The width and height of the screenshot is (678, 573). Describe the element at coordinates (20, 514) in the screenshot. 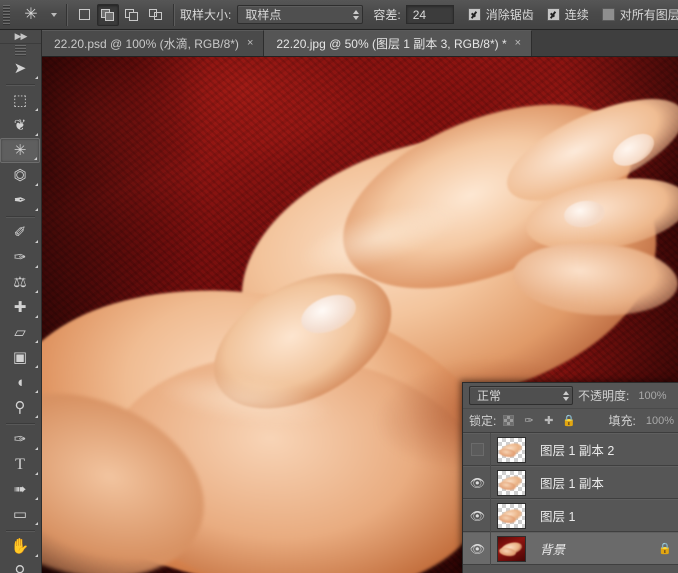

I see `tool-rectangle-shape: ▭` at that location.